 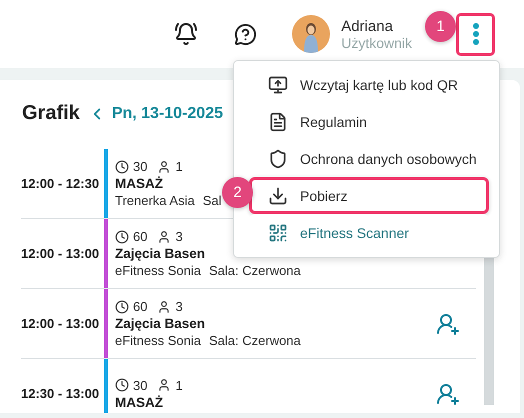 I want to click on class-time: 12:00 - 12:30, so click(x=60, y=183).